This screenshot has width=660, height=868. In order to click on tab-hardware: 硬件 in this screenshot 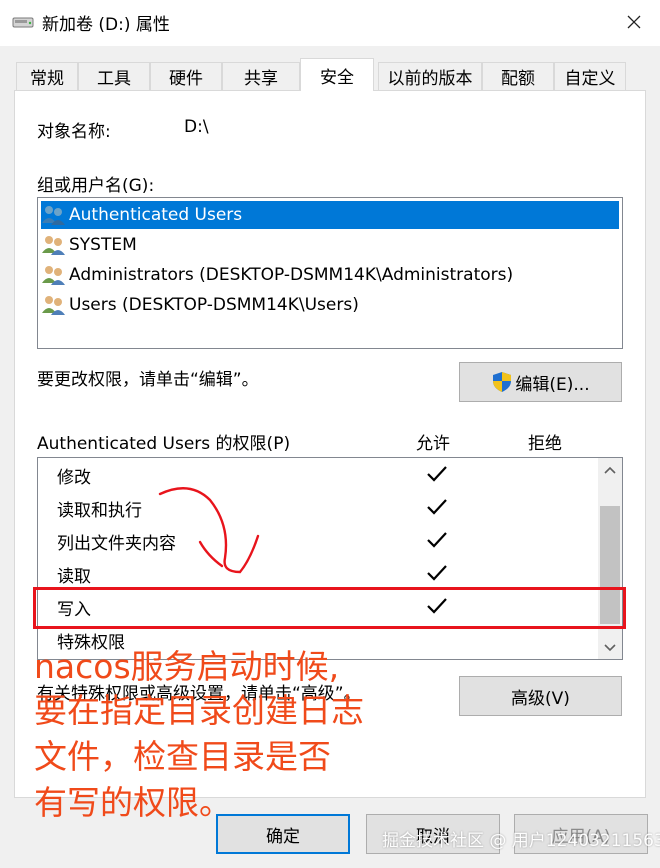, I will do `click(186, 76)`.